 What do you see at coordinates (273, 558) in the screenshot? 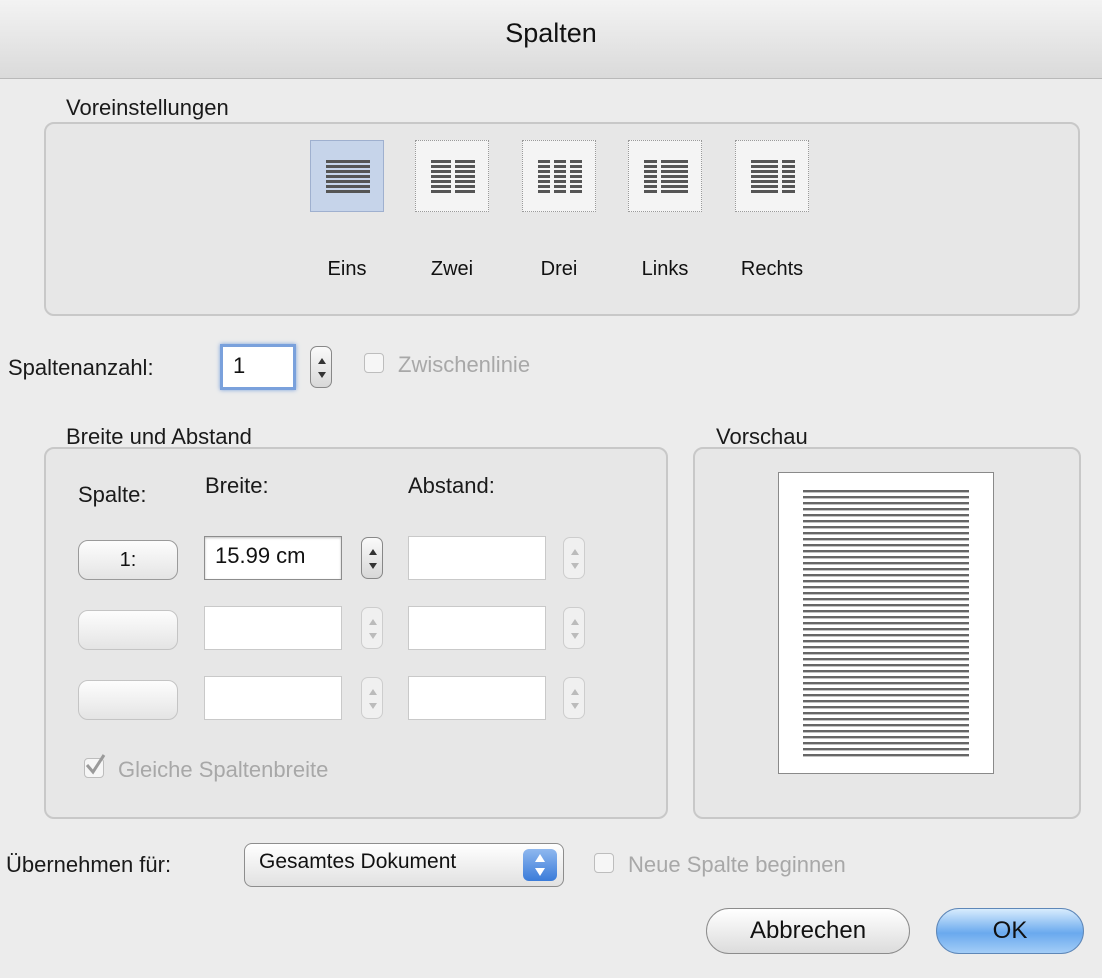
I see `column-width-input: 15.99 cm` at bounding box center [273, 558].